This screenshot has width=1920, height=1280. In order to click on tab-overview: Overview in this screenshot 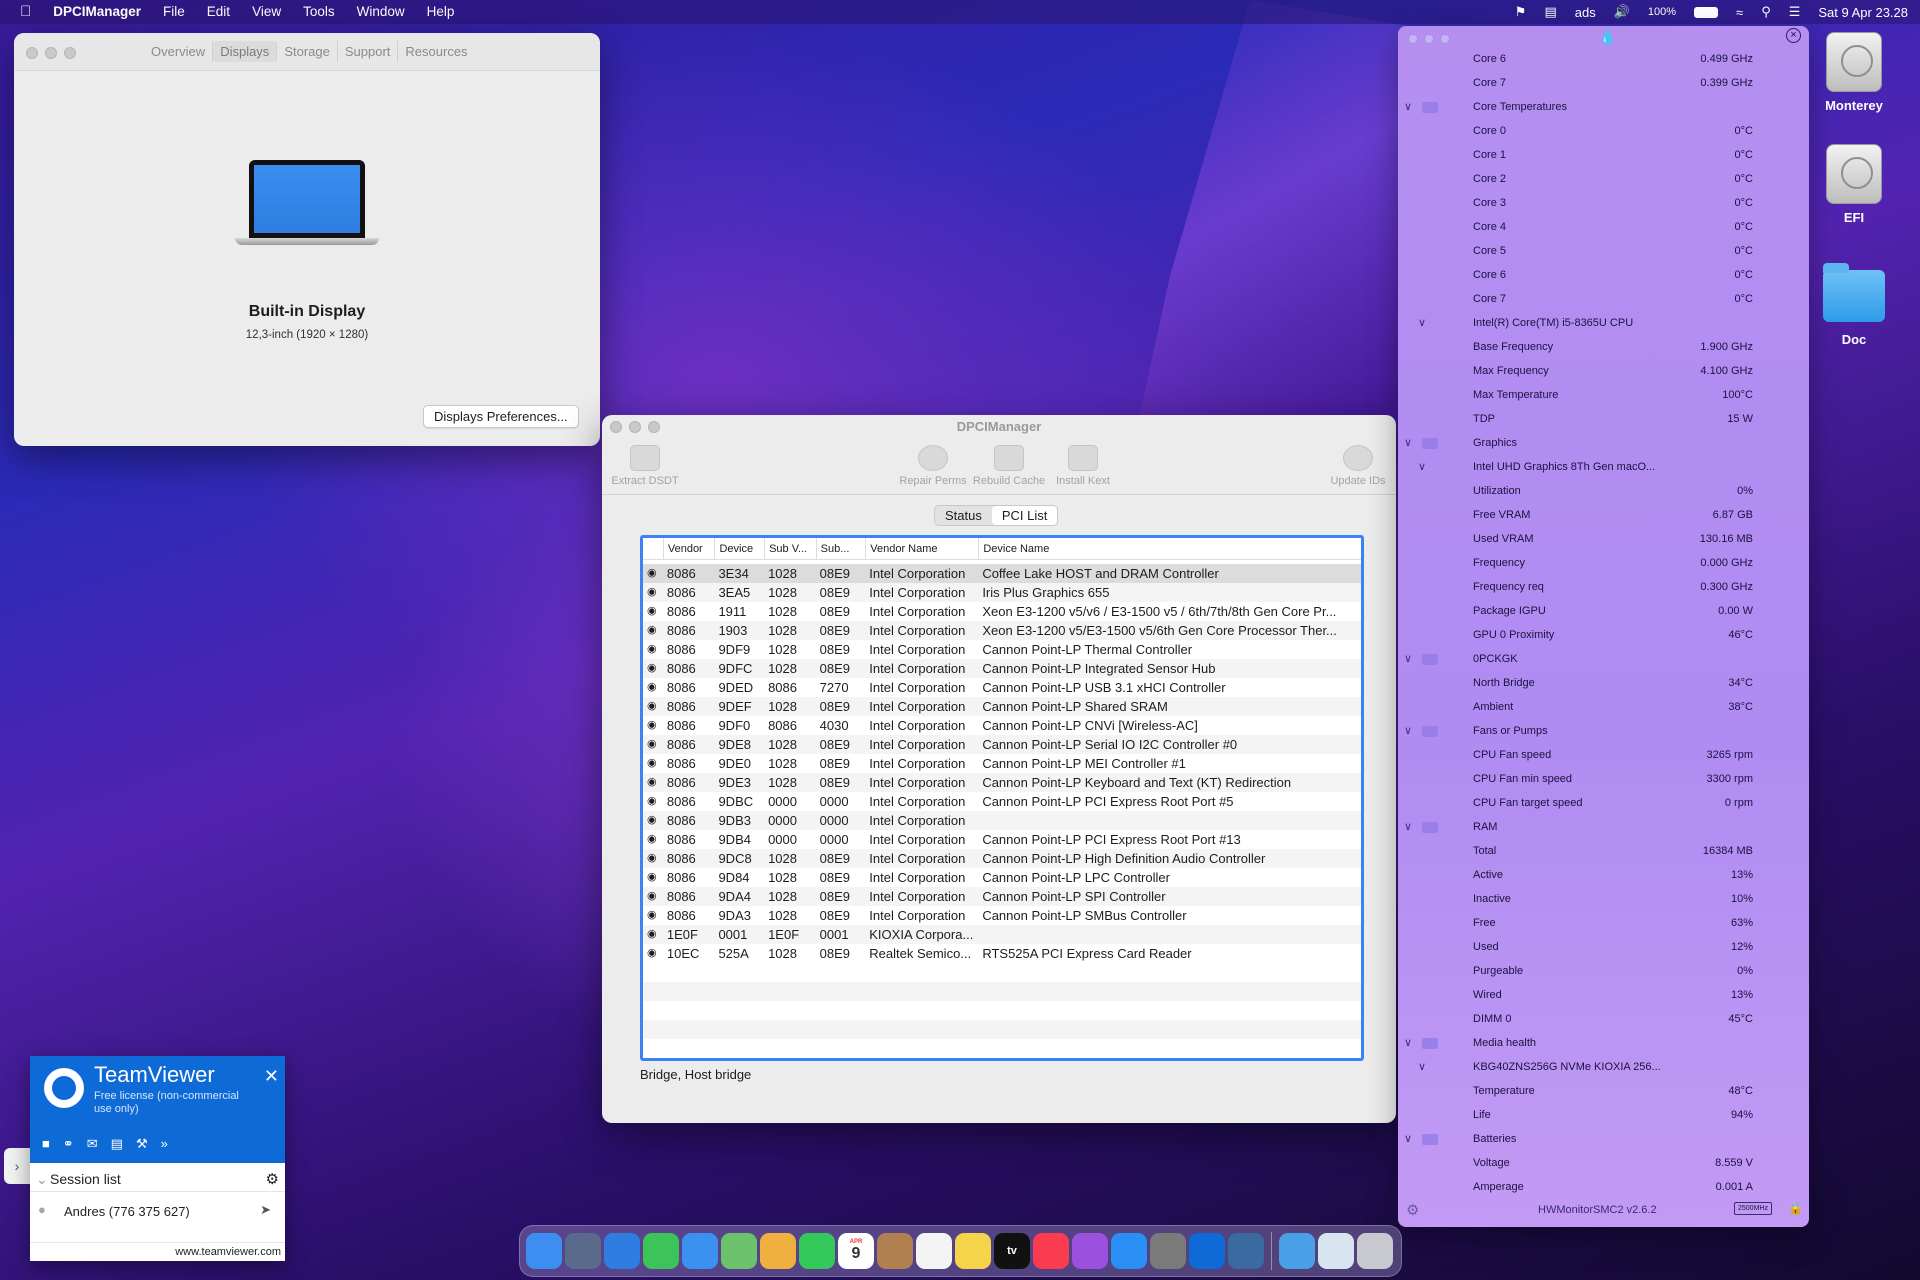, I will do `click(179, 51)`.